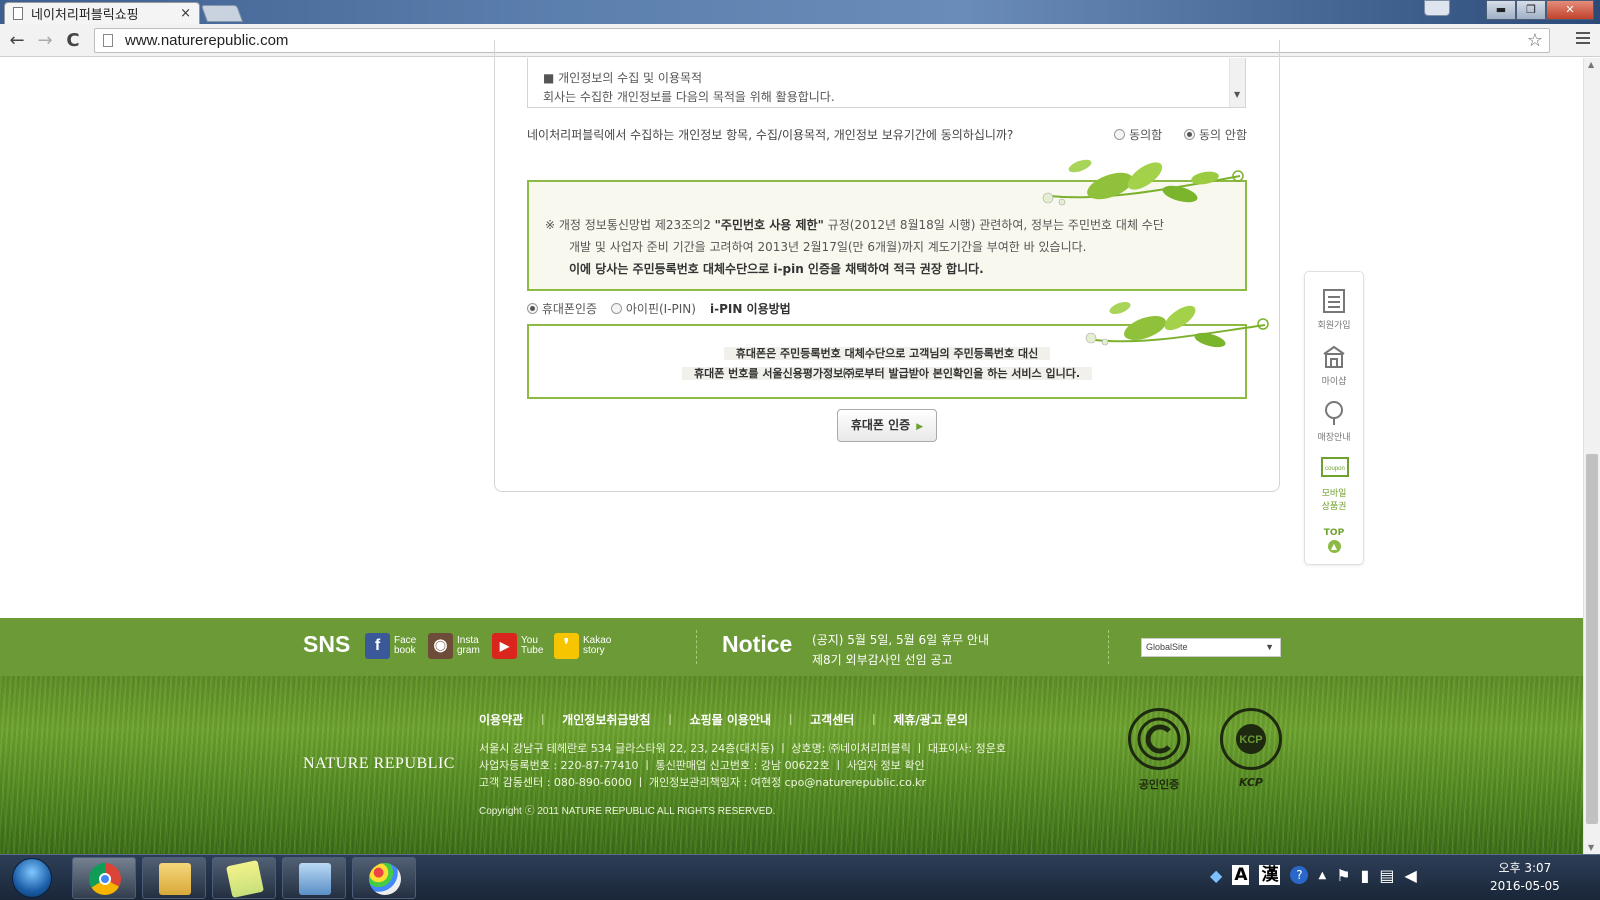  Describe the element at coordinates (45, 41) in the screenshot. I see `forward-arrow-icon: →` at that location.